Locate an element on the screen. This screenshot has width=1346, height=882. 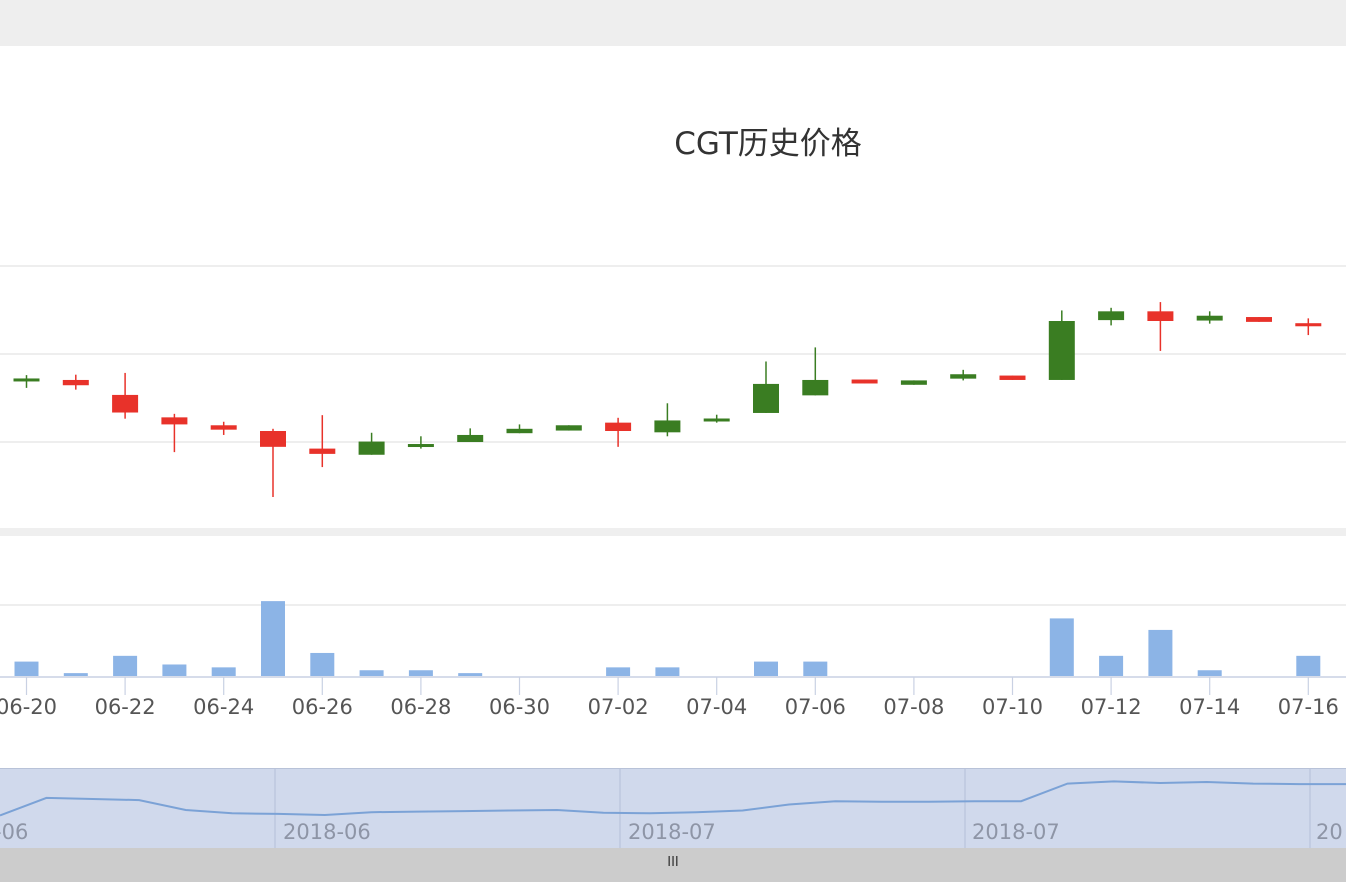
datazoom-label: -06 is located at coordinates (14, 832).